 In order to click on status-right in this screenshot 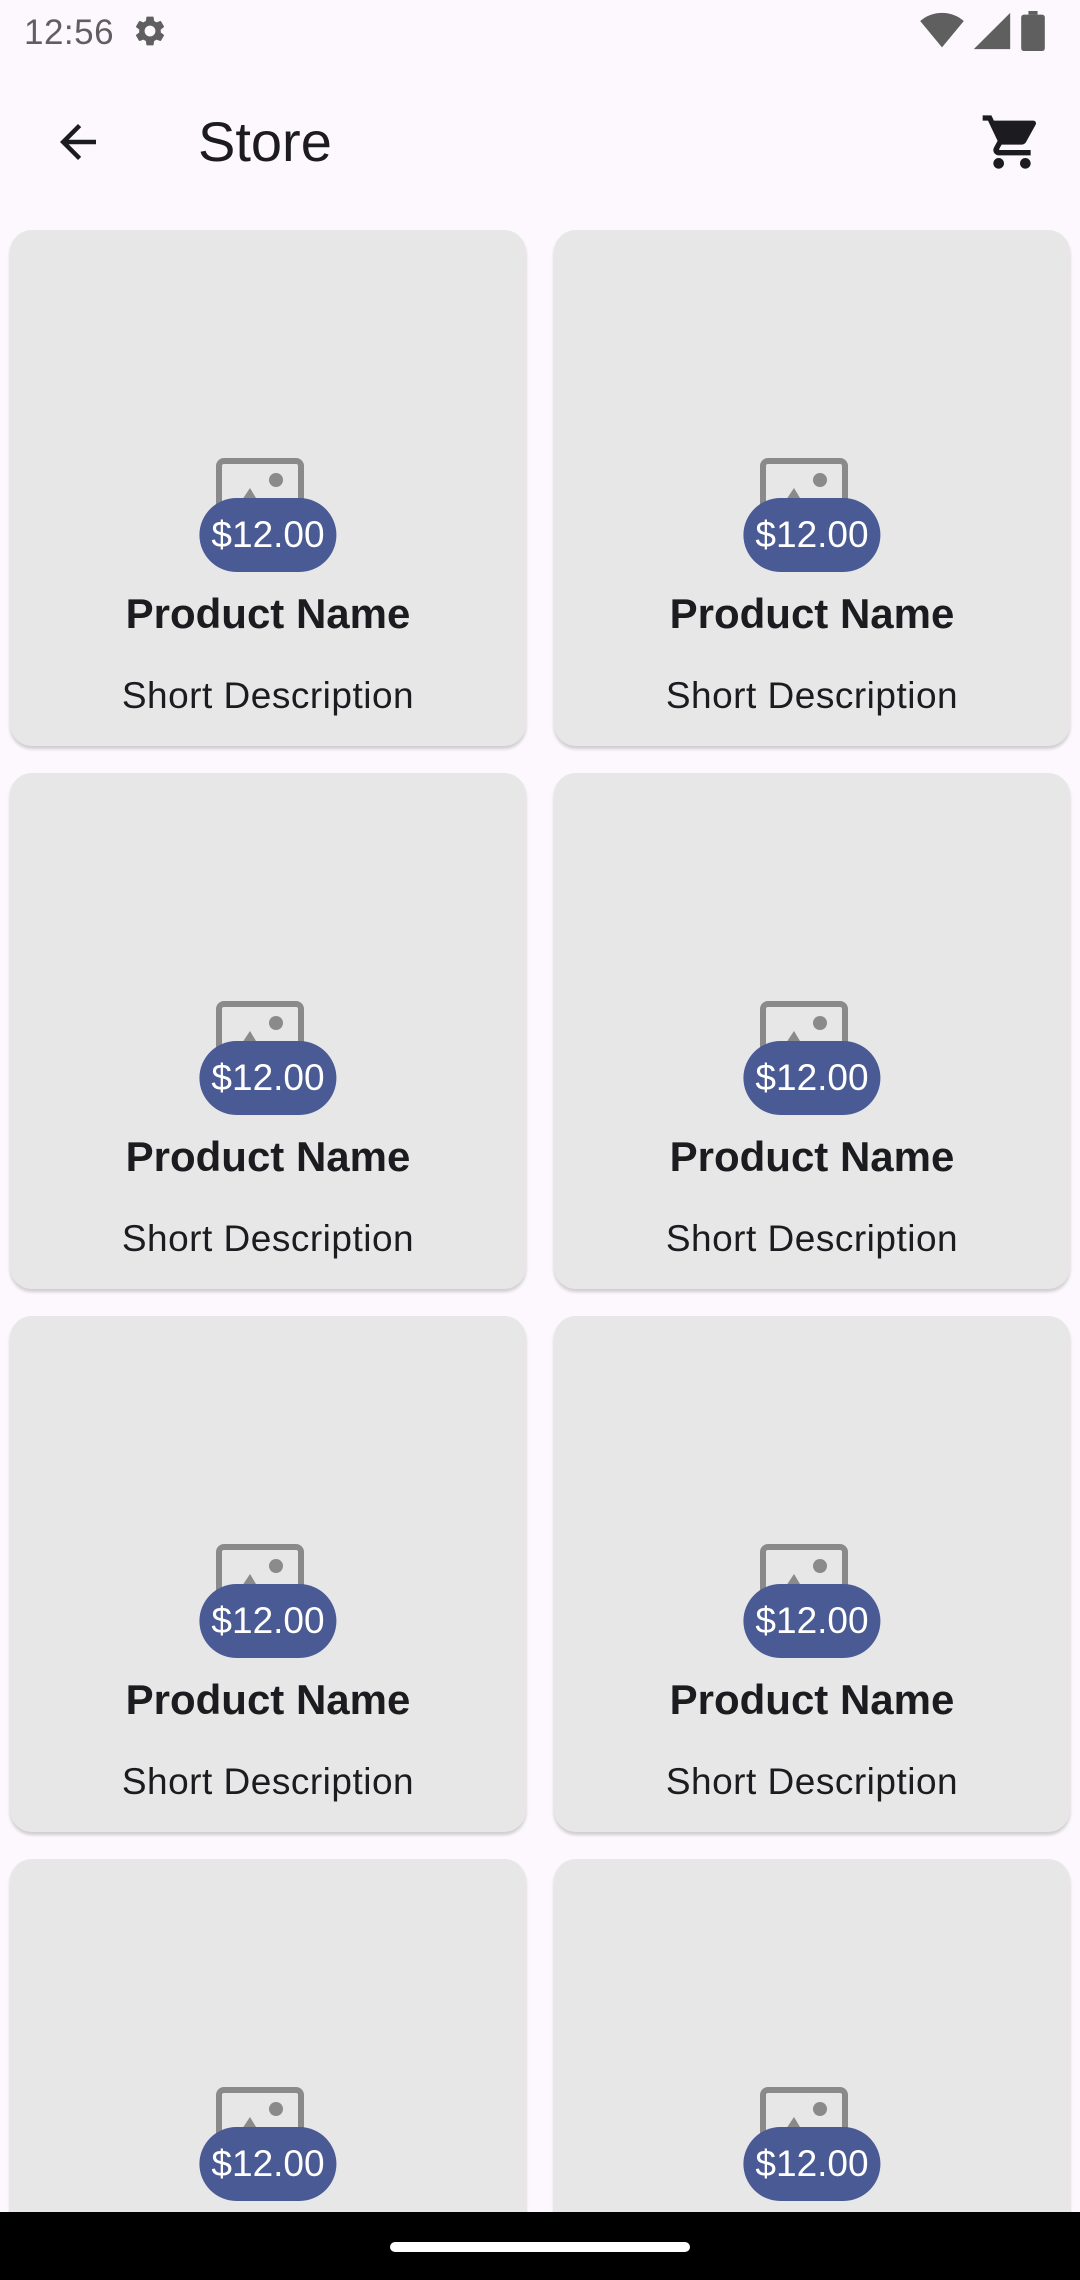, I will do `click(983, 33)`.